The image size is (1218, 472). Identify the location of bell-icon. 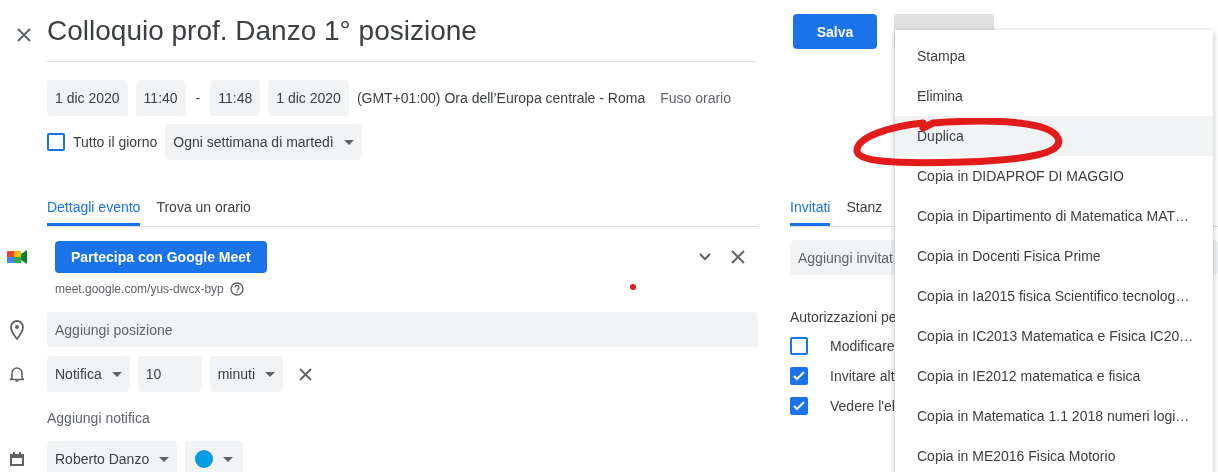
(17, 374).